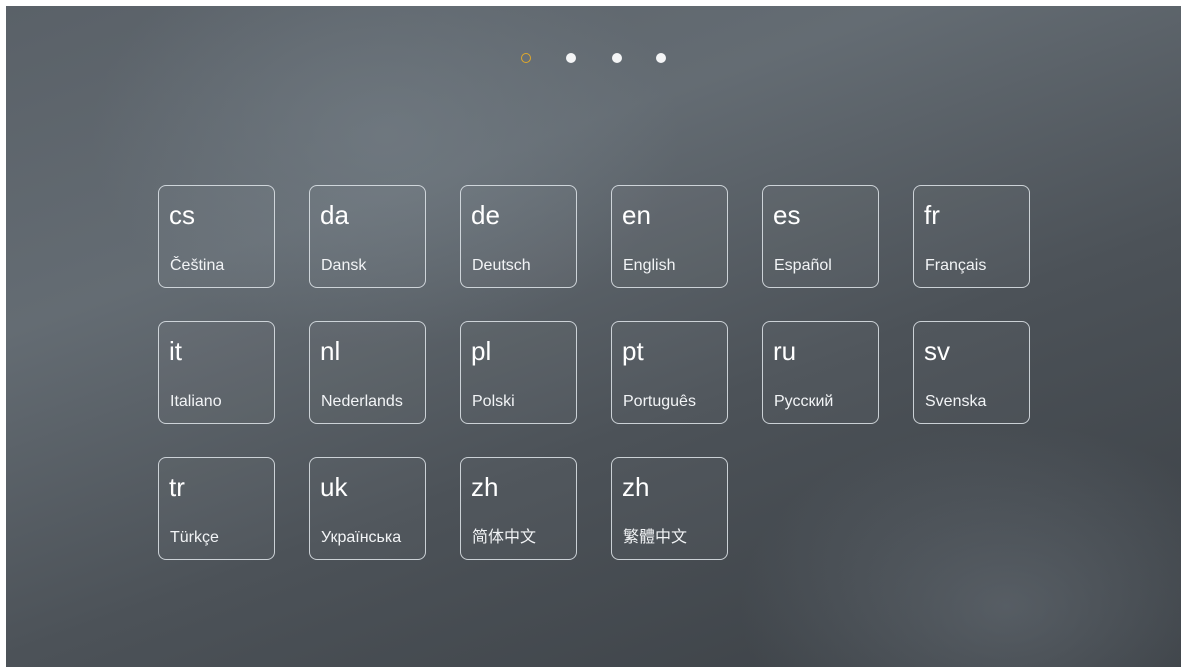 This screenshot has width=1187, height=667. What do you see at coordinates (649, 265) in the screenshot?
I see `language-name: English` at bounding box center [649, 265].